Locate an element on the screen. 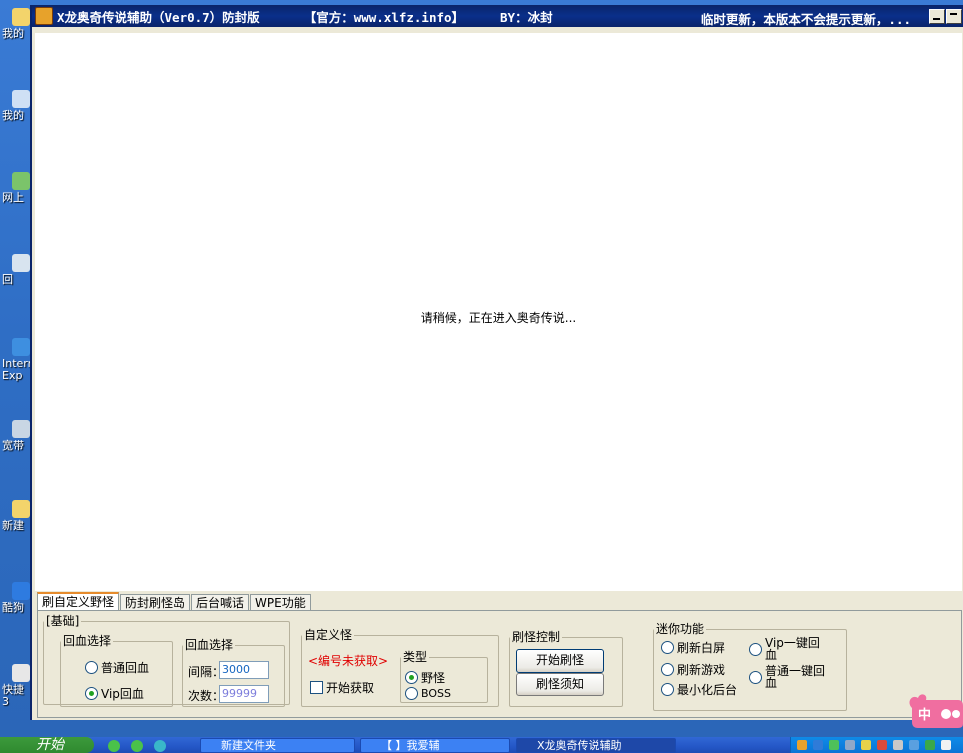  shortcut-icon is located at coordinates (21, 673).